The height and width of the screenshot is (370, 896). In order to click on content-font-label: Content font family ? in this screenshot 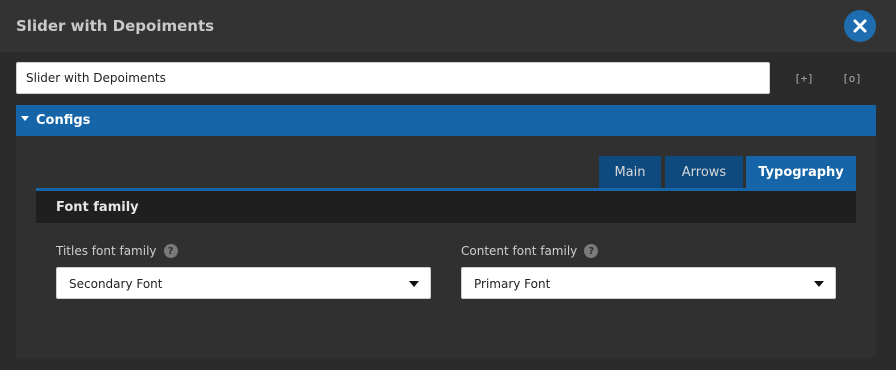, I will do `click(530, 251)`.